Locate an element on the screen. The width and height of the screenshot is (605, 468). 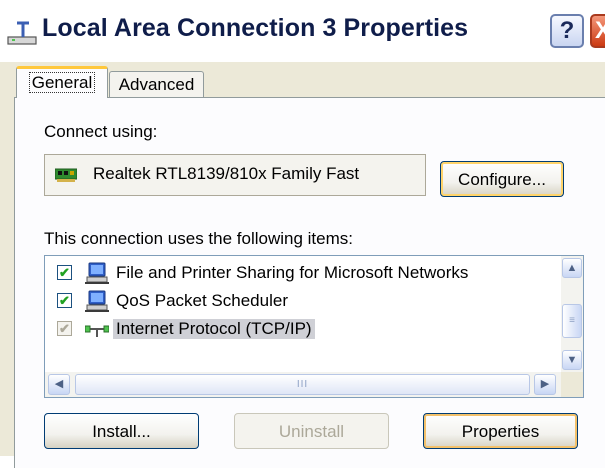
horizontal-scroll-thumb: III is located at coordinates (302, 384).